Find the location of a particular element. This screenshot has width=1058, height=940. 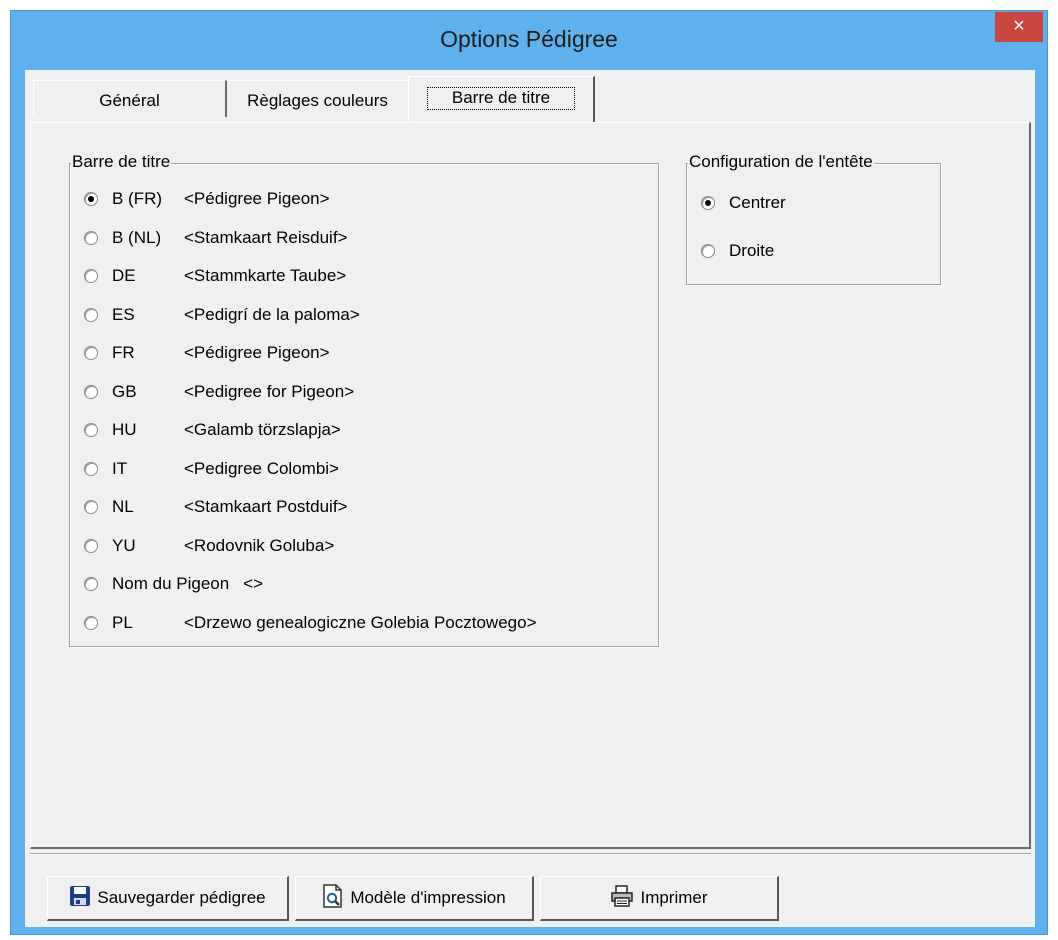

button-bar-divider is located at coordinates (530, 854).